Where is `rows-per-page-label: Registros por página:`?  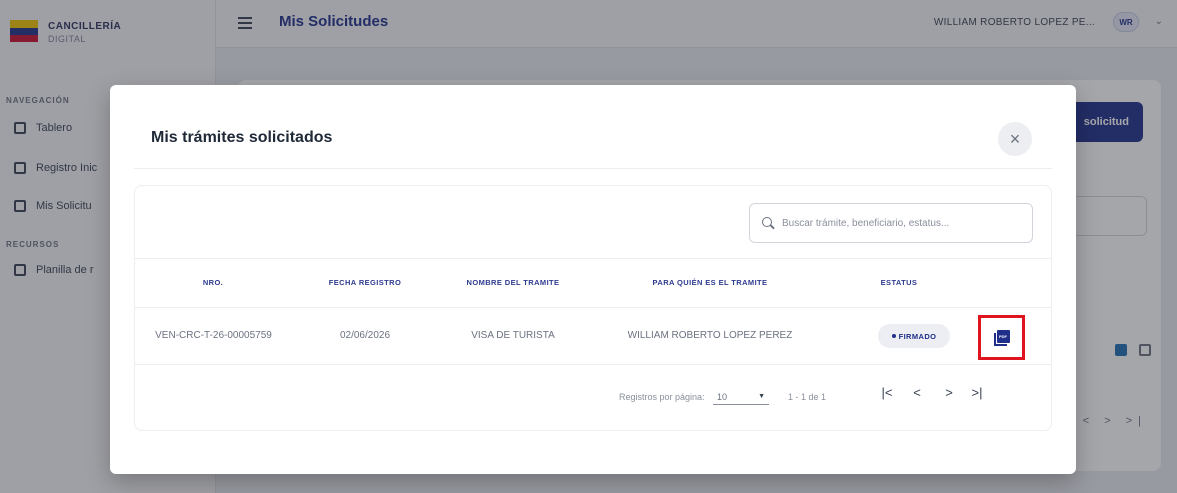 rows-per-page-label: Registros por página: is located at coordinates (662, 397).